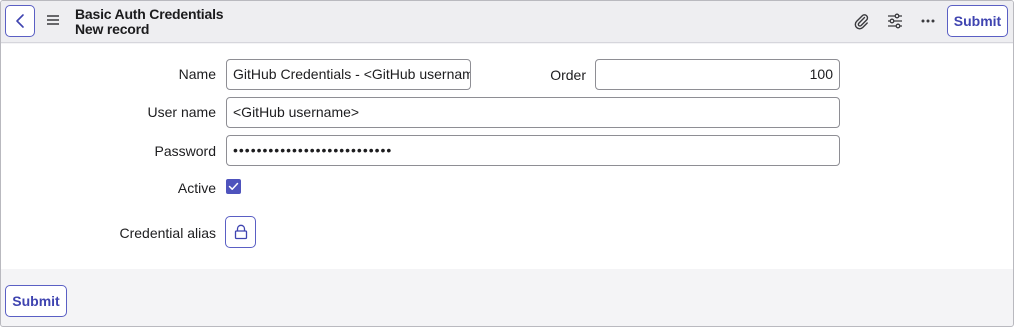 This screenshot has width=1014, height=327. What do you see at coordinates (185, 151) in the screenshot?
I see `password-label: Password` at bounding box center [185, 151].